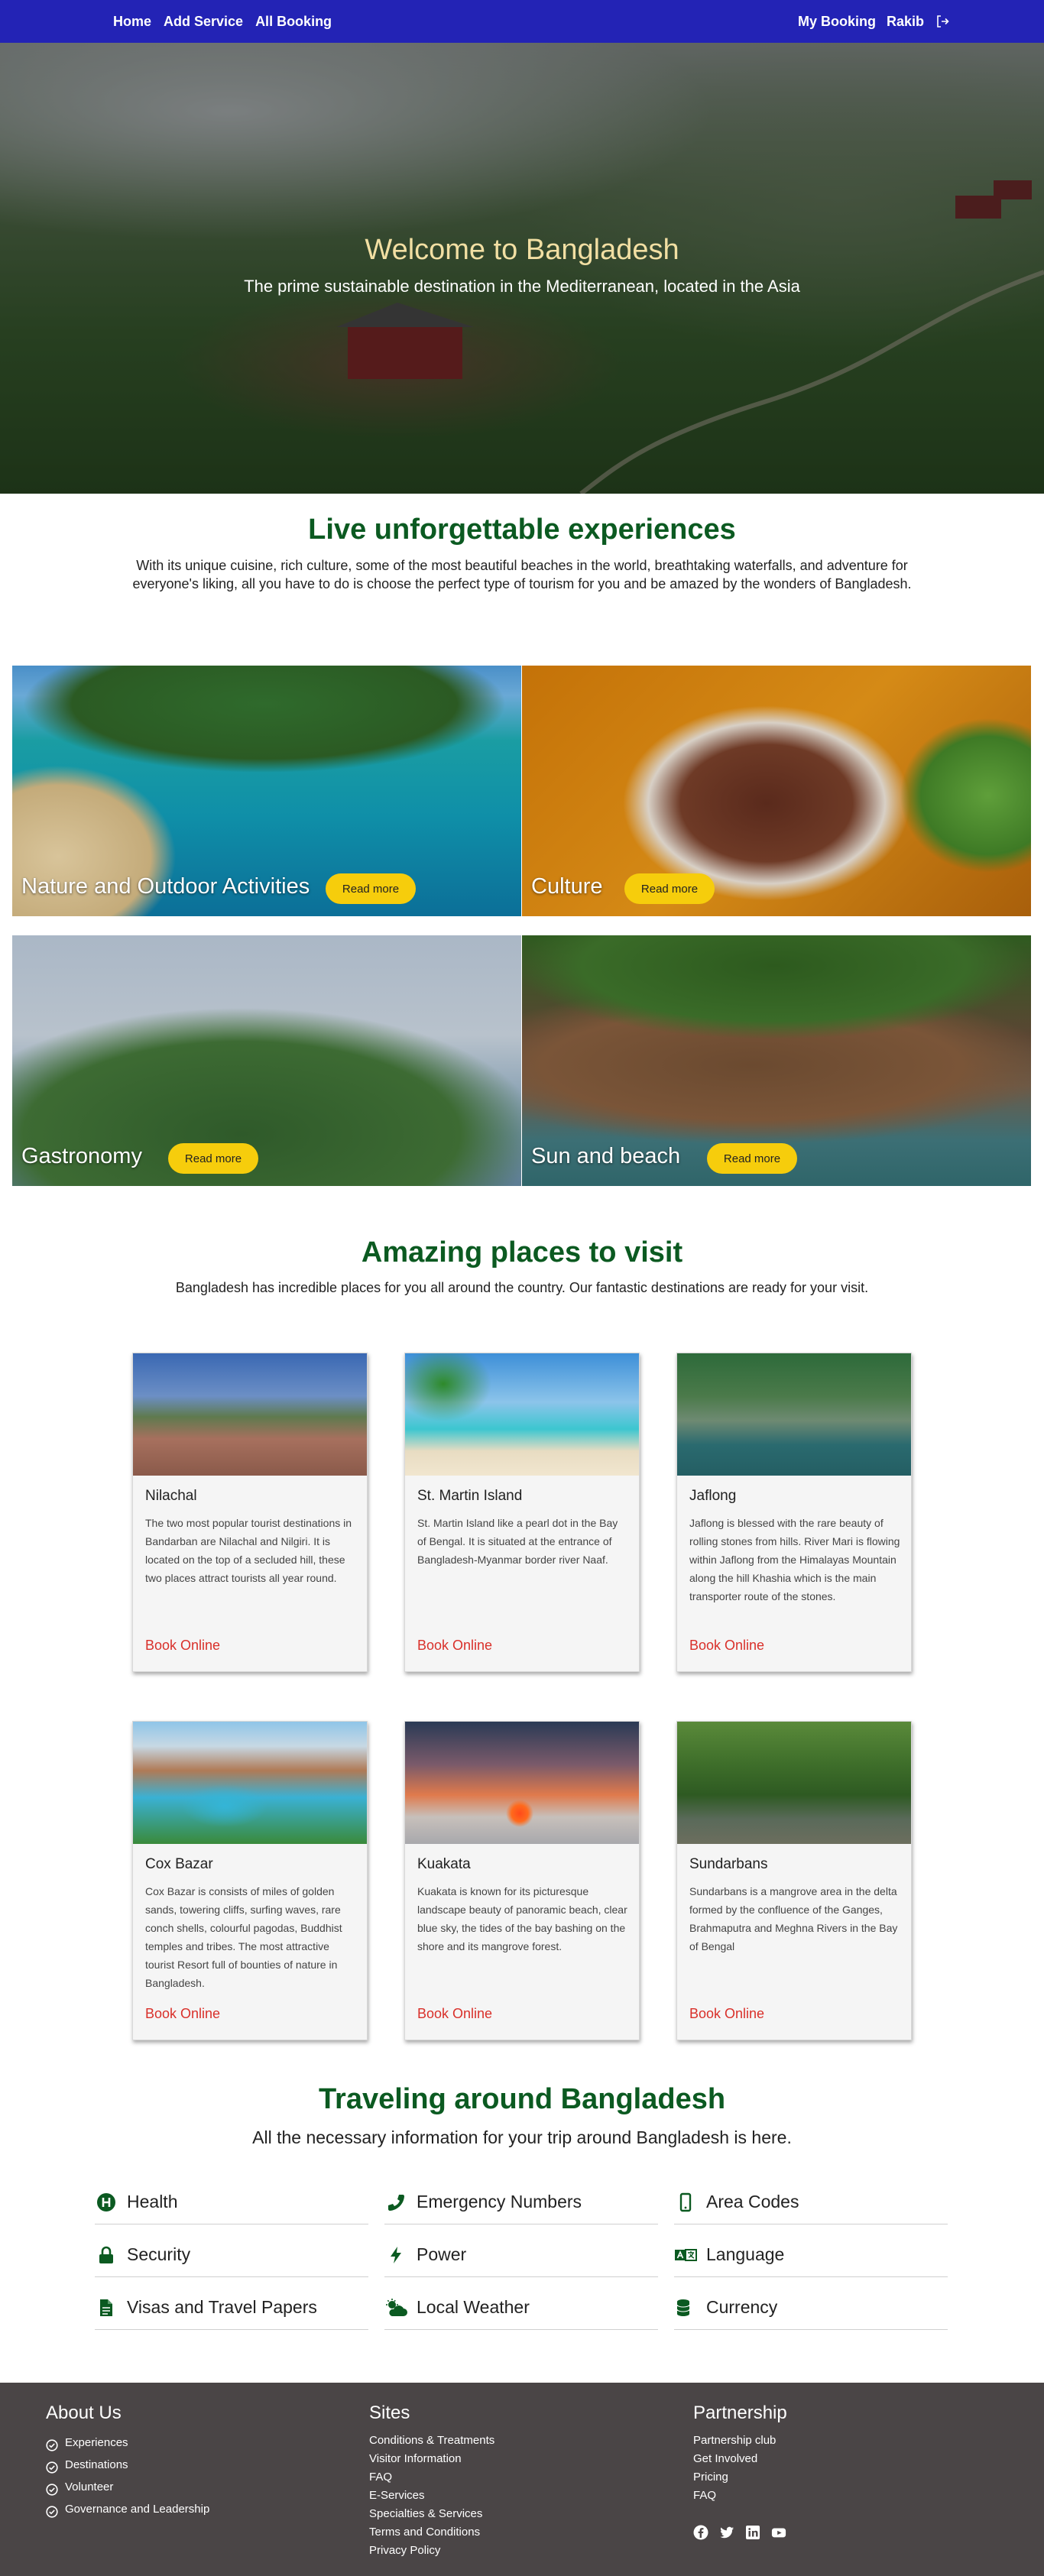  Describe the element at coordinates (84, 2413) in the screenshot. I see `footer-about-title: About Us` at that location.